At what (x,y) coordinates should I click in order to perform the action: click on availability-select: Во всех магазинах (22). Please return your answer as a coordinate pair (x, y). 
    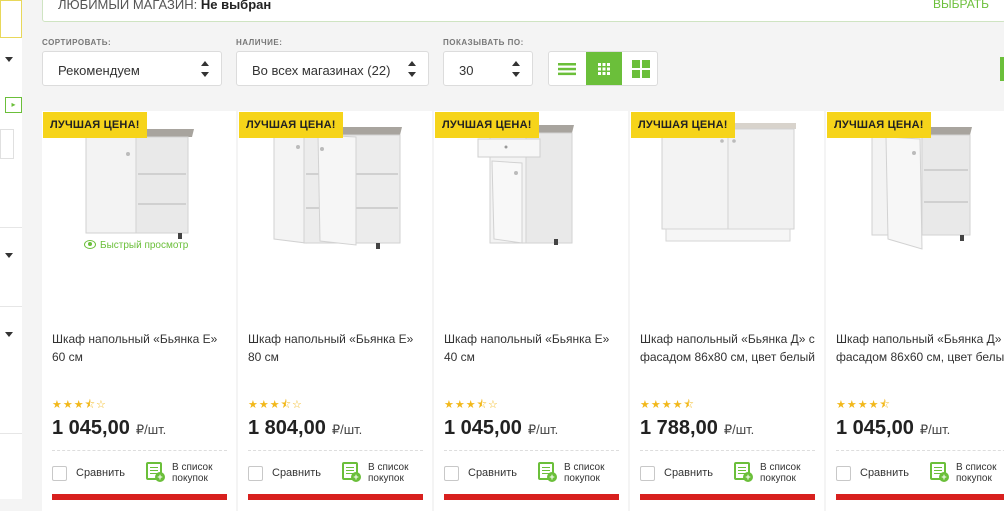
    Looking at the image, I should click on (332, 68).